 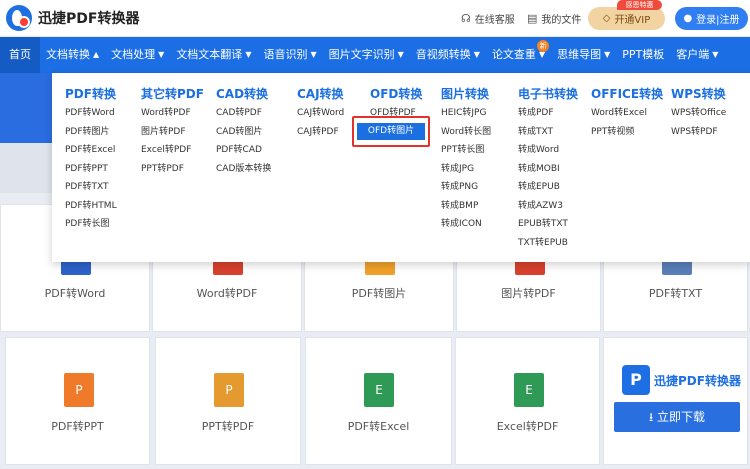 I want to click on menu-item: 转成PDF, so click(x=548, y=113).